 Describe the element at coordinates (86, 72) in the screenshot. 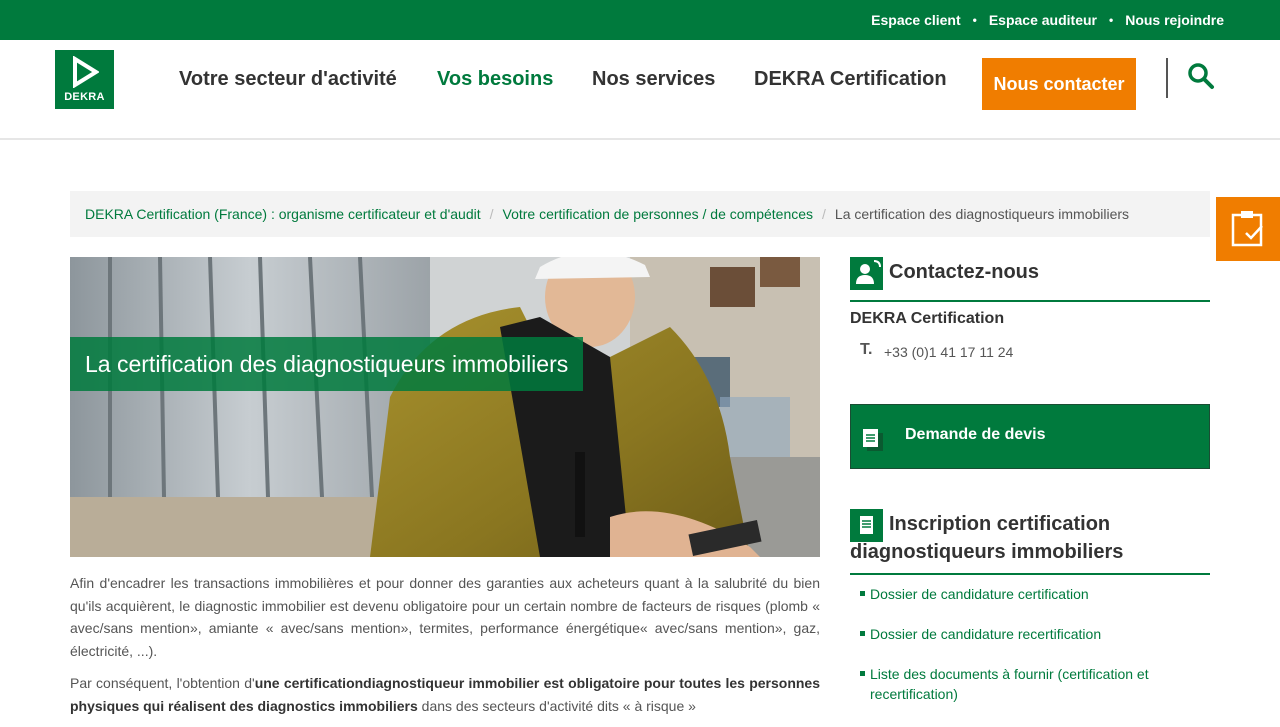

I see `dekra-logo-mark-icon` at that location.